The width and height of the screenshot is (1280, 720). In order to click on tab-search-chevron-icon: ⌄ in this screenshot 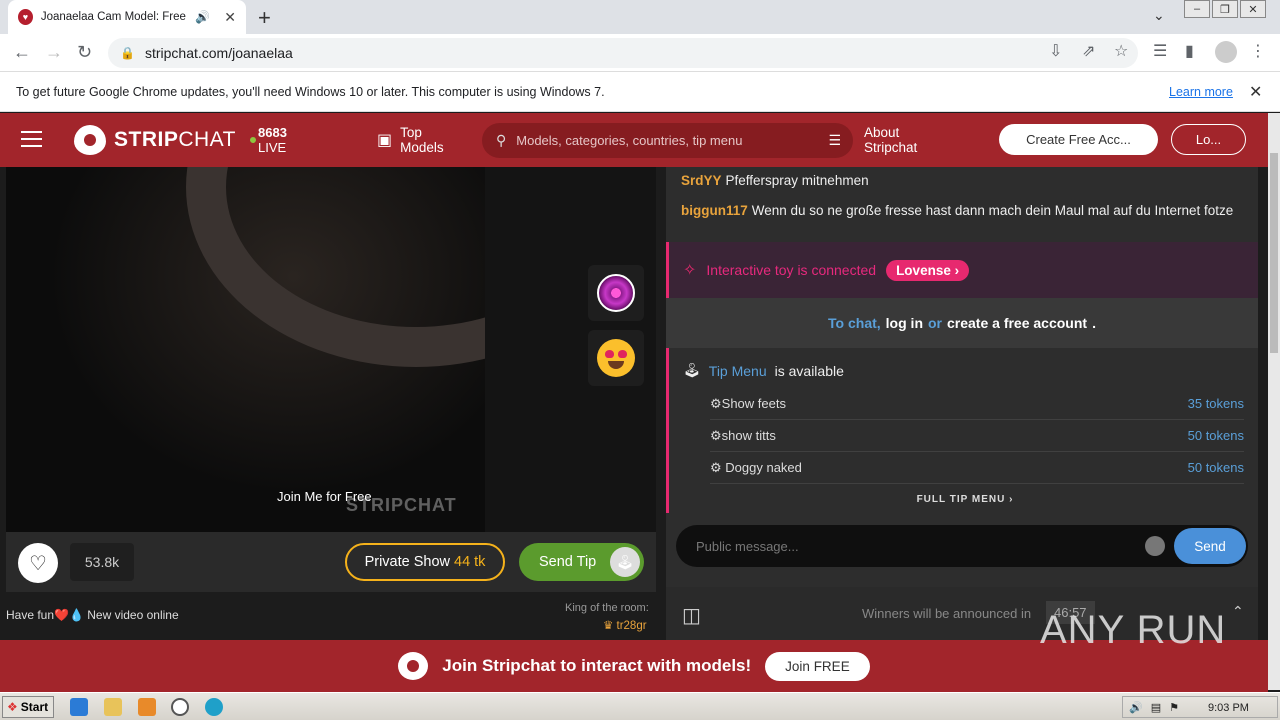, I will do `click(1159, 15)`.